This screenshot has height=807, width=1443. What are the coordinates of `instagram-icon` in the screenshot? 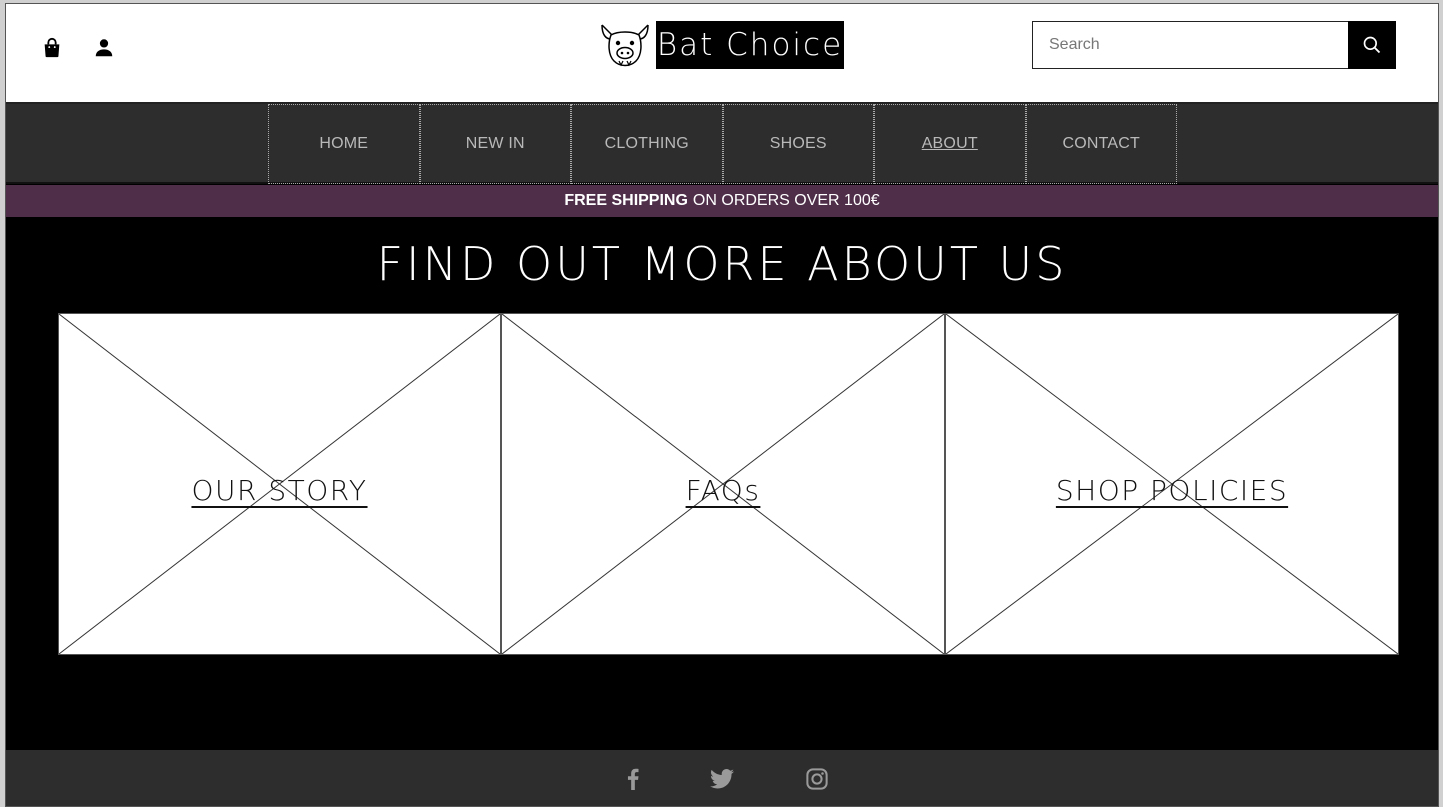 It's located at (817, 779).